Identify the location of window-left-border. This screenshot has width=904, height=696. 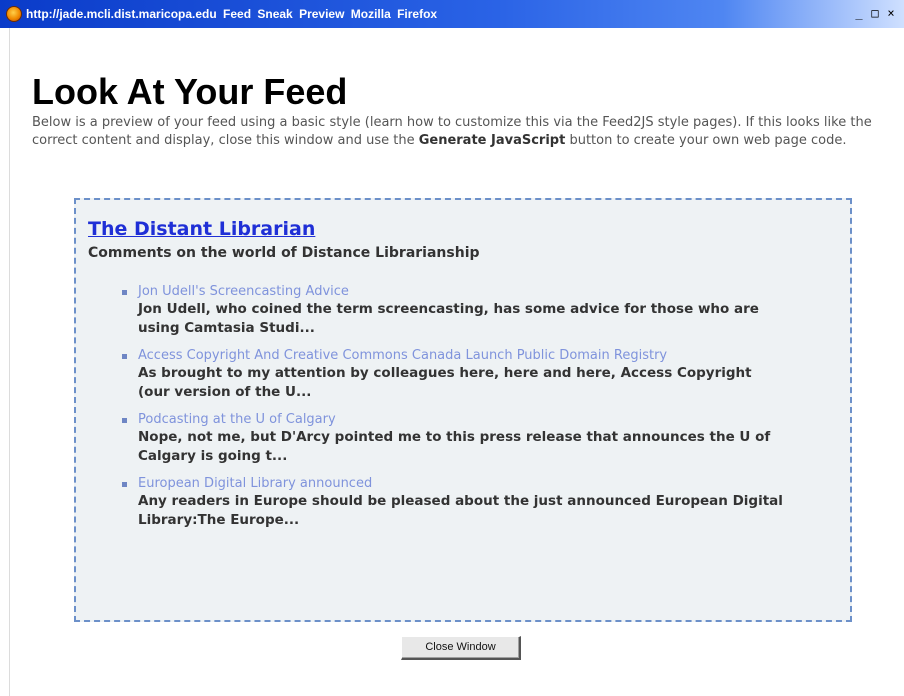
(5, 362).